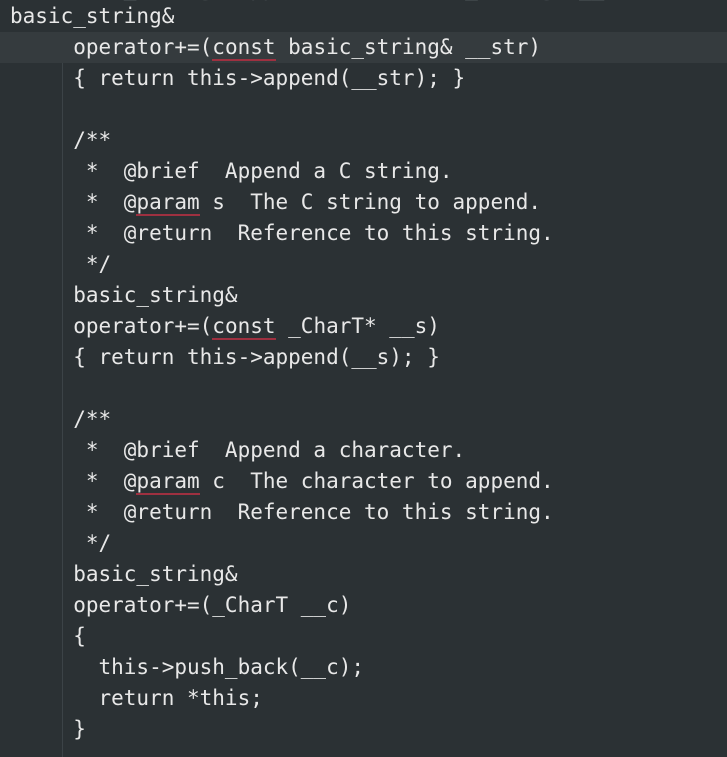  What do you see at coordinates (225, 357) in the screenshot?
I see `code-token: { return this->append(__s); }` at bounding box center [225, 357].